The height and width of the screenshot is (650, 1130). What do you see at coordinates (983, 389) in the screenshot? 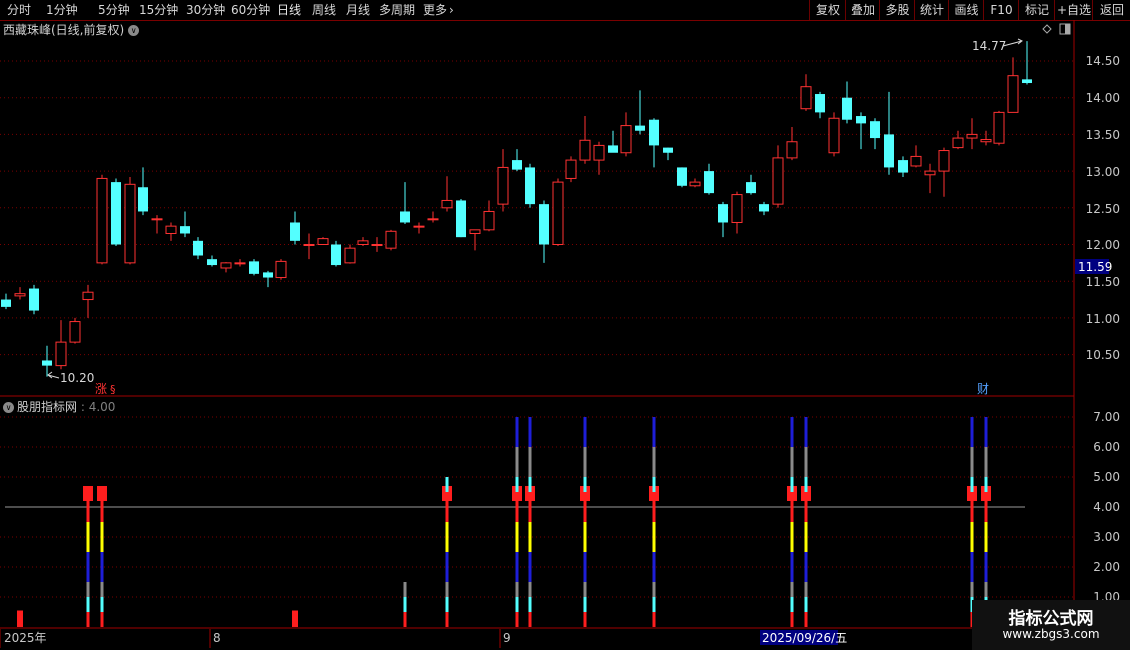
I see `badge-fin: 财` at bounding box center [983, 389].